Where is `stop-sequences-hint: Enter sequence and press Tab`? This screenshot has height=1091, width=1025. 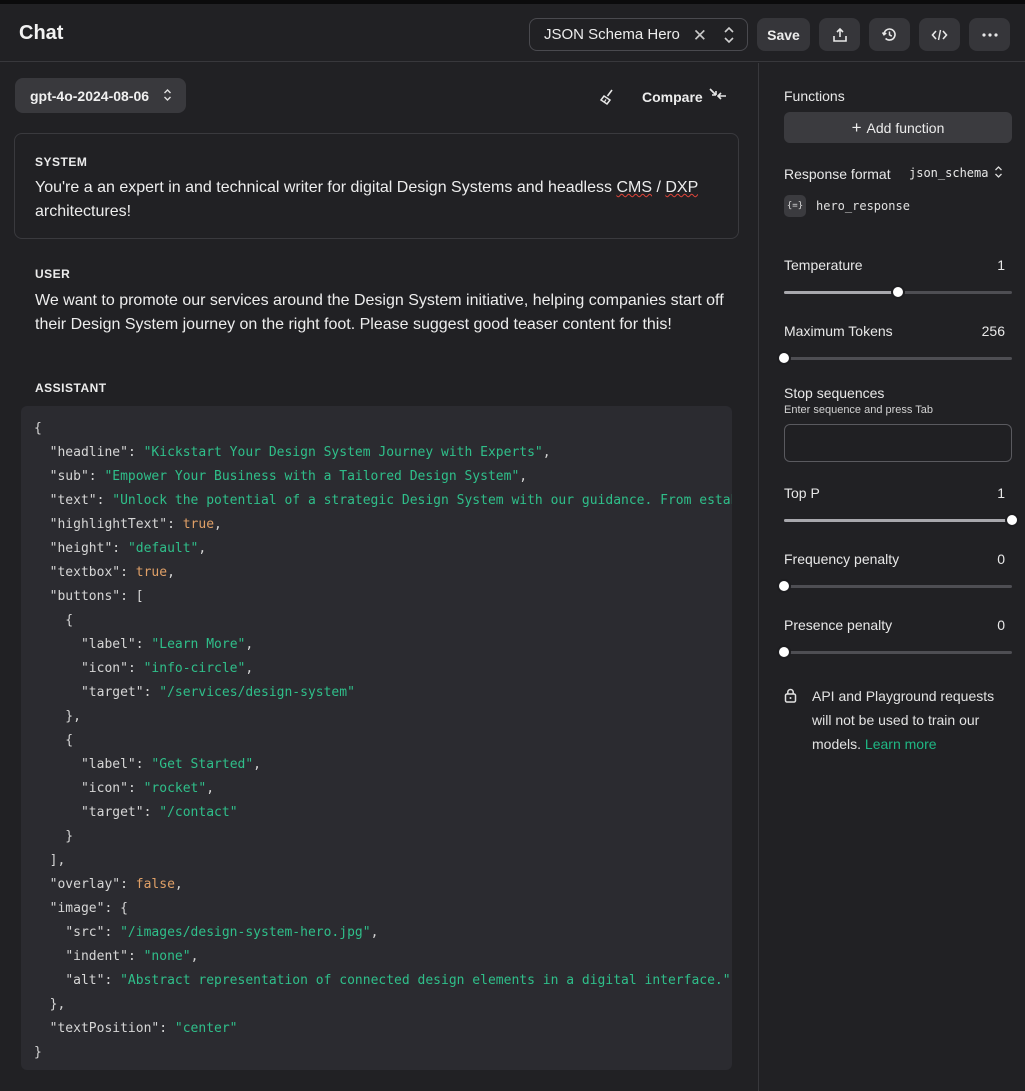 stop-sequences-hint: Enter sequence and press Tab is located at coordinates (859, 410).